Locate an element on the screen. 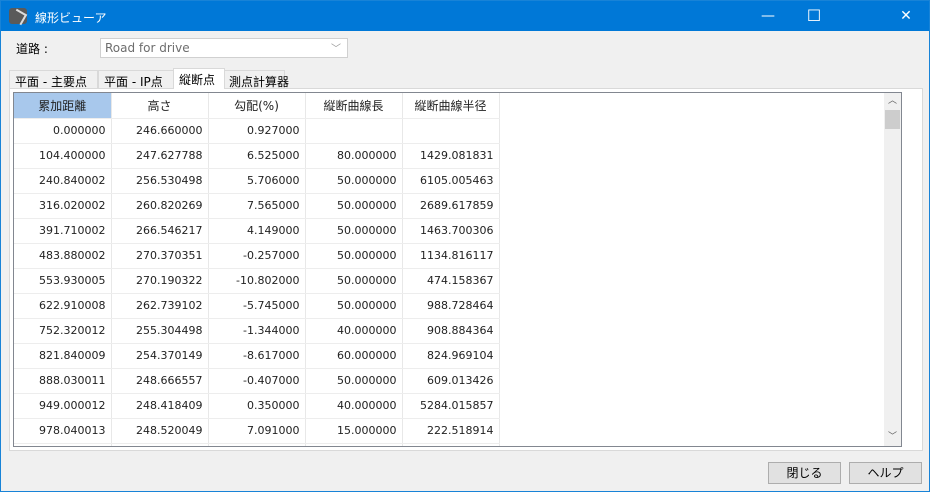  table-cell: 7.565000 is located at coordinates (257, 206).